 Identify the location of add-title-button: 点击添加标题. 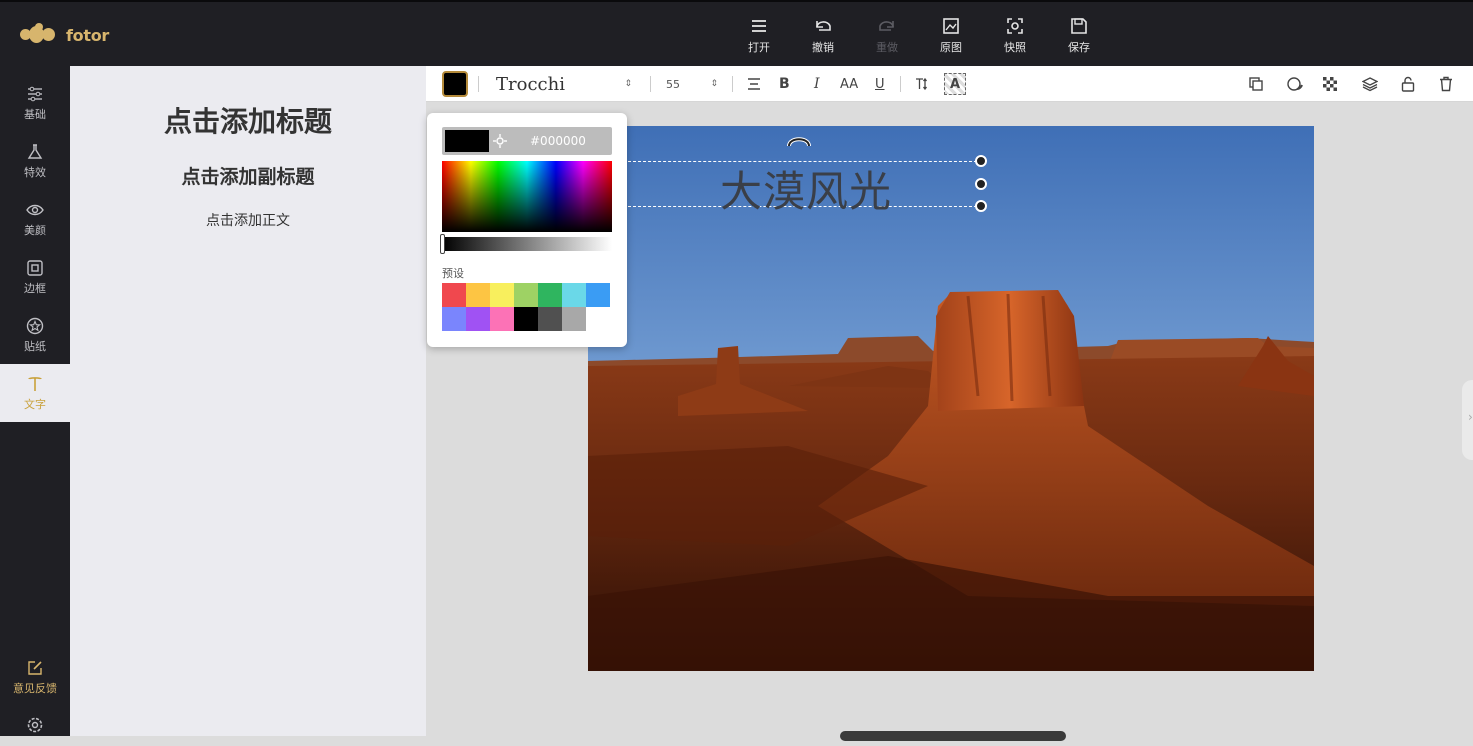
(248, 120).